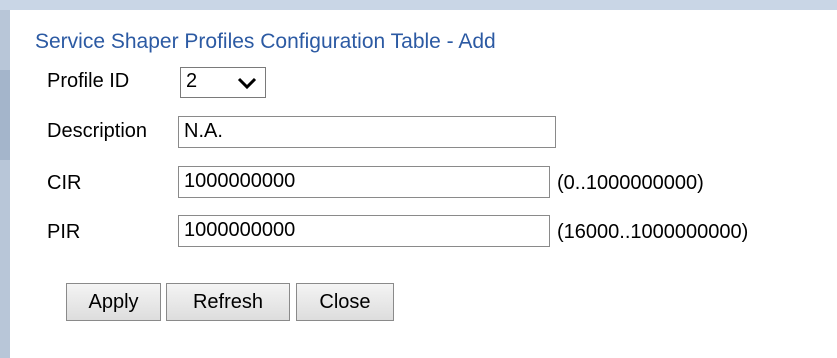  I want to click on window-top-border, so click(418, 5).